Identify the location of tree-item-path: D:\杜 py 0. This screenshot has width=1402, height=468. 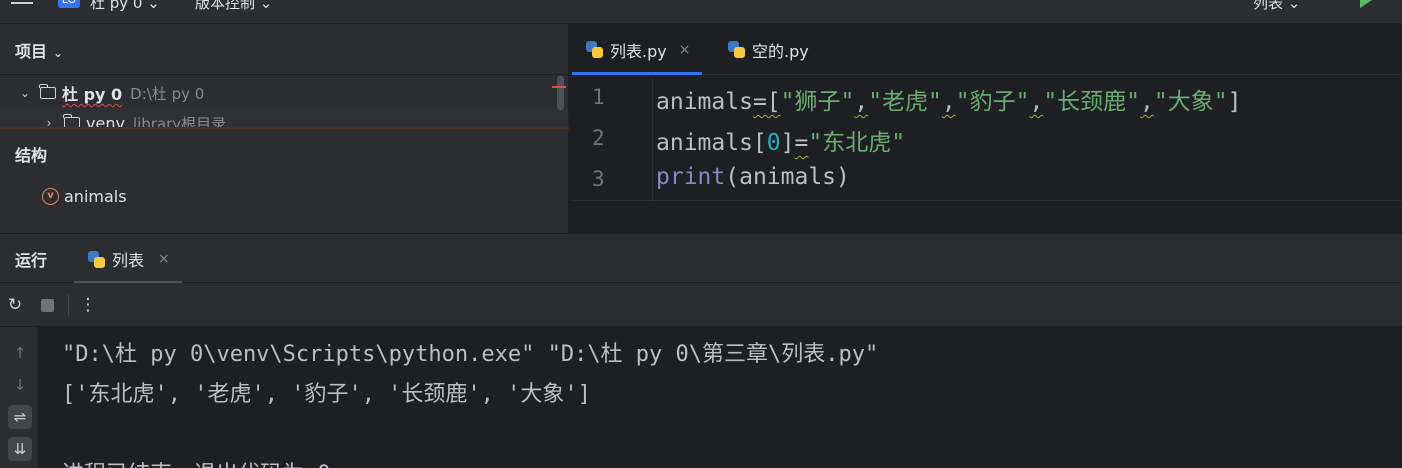
(167, 93).